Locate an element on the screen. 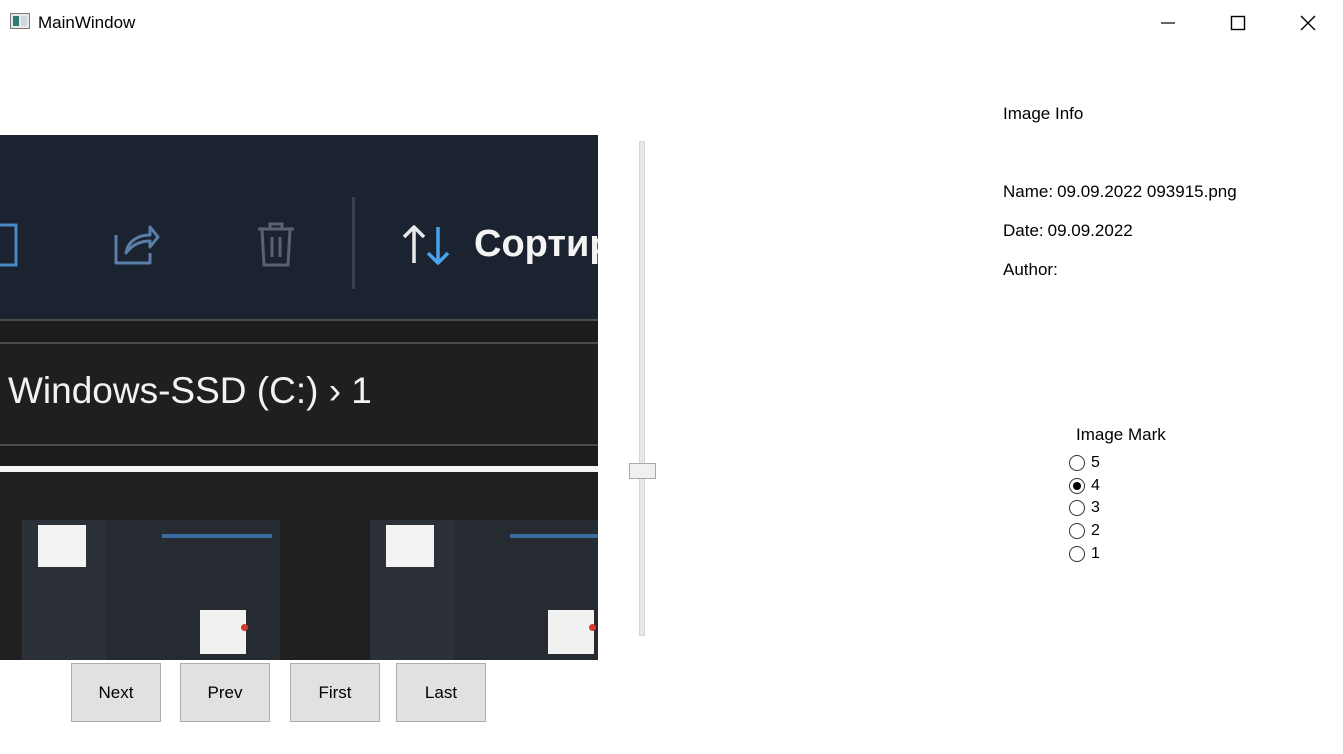  close-button is located at coordinates (1308, 23).